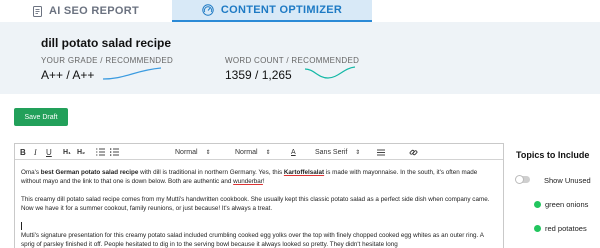 The width and height of the screenshot is (600, 248). I want to click on size-select-1: Normal ⇕, so click(193, 152).